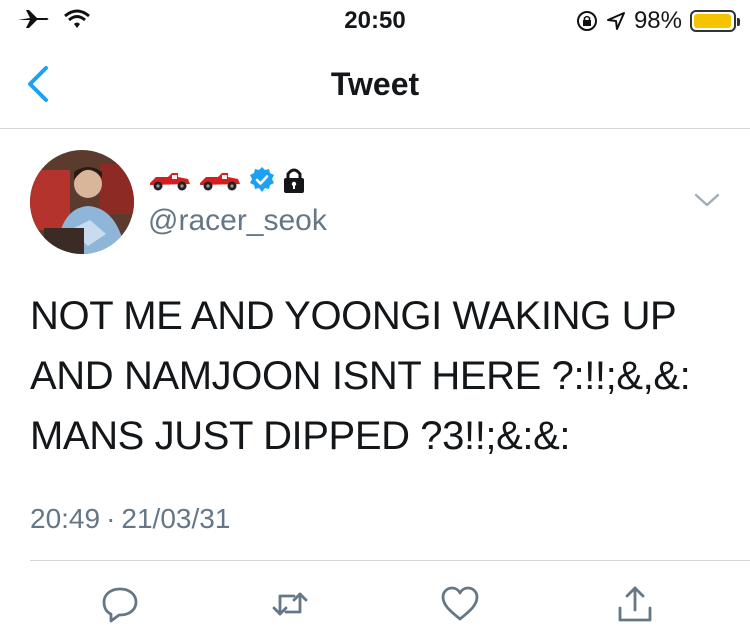  I want to click on location-icon, so click(615, 21).